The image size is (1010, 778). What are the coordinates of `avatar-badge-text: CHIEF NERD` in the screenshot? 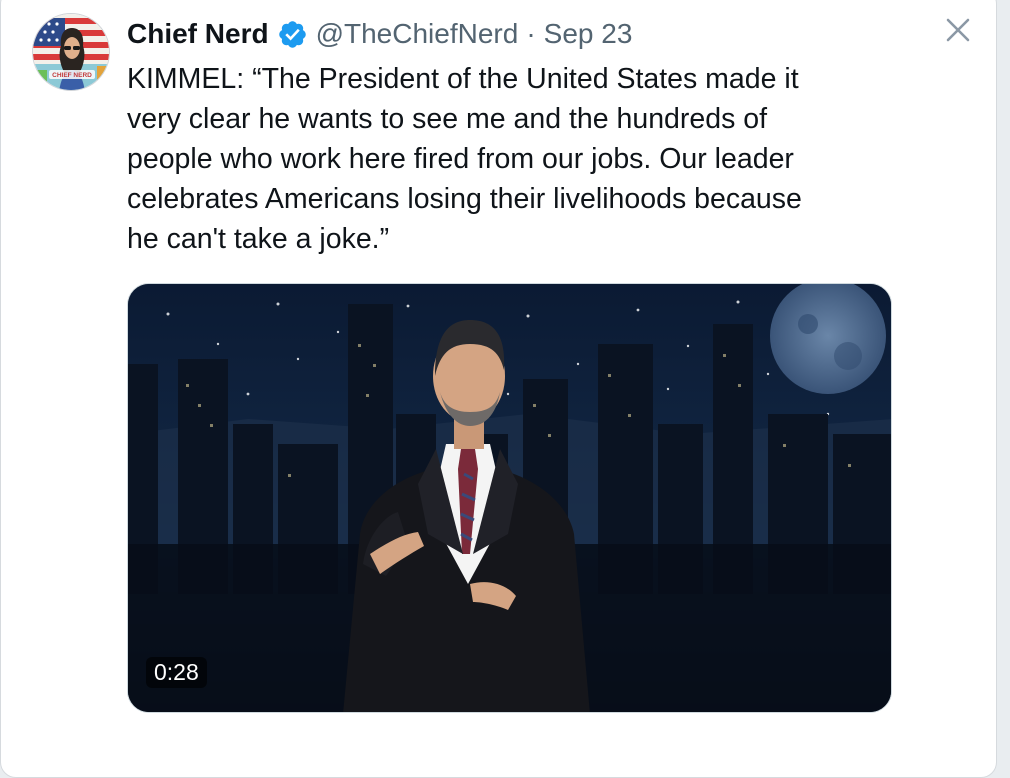 It's located at (72, 75).